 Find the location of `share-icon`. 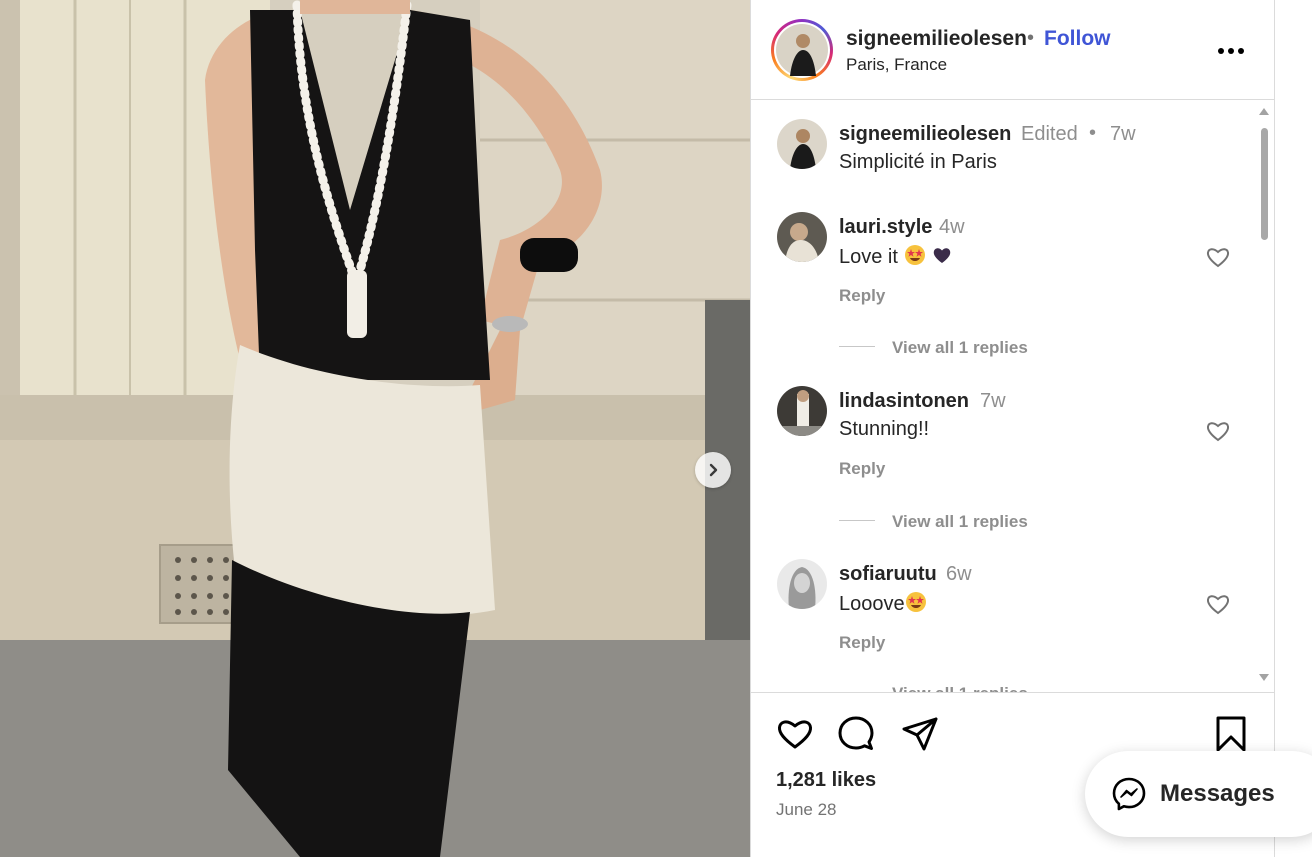

share-icon is located at coordinates (920, 734).